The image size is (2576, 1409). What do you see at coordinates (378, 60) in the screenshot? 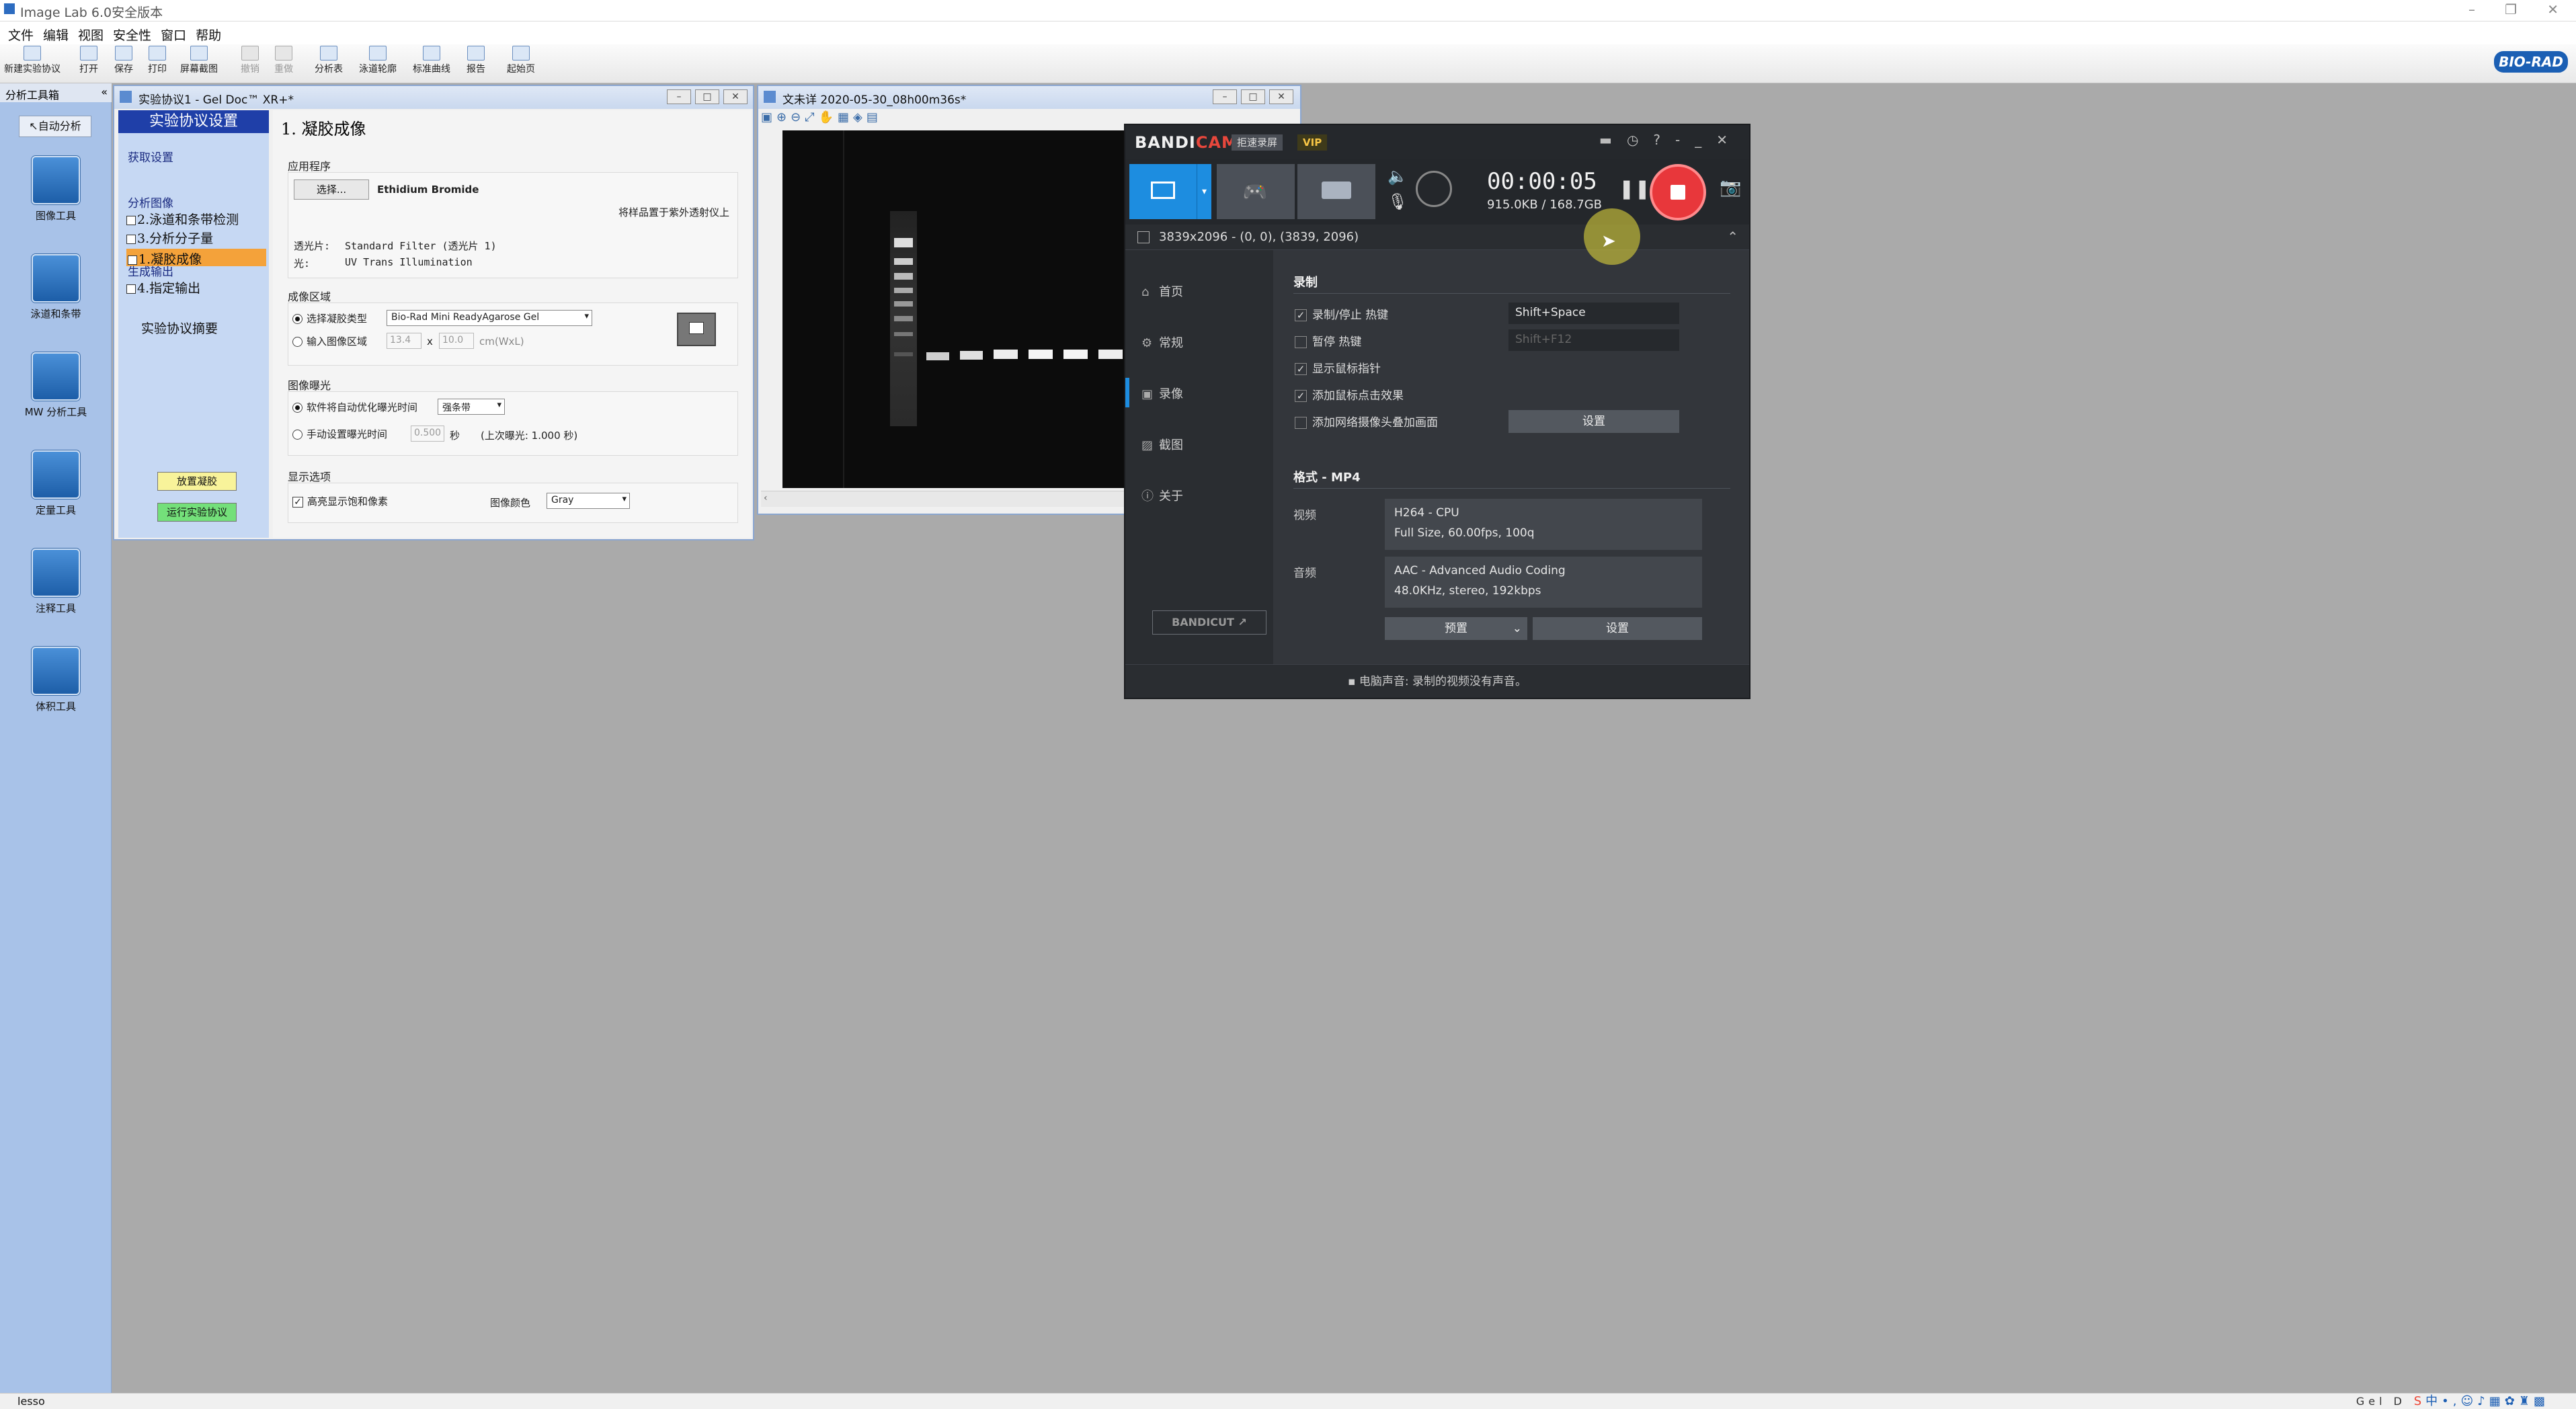
I see `lane-profile-button: 泳道轮廓` at bounding box center [378, 60].